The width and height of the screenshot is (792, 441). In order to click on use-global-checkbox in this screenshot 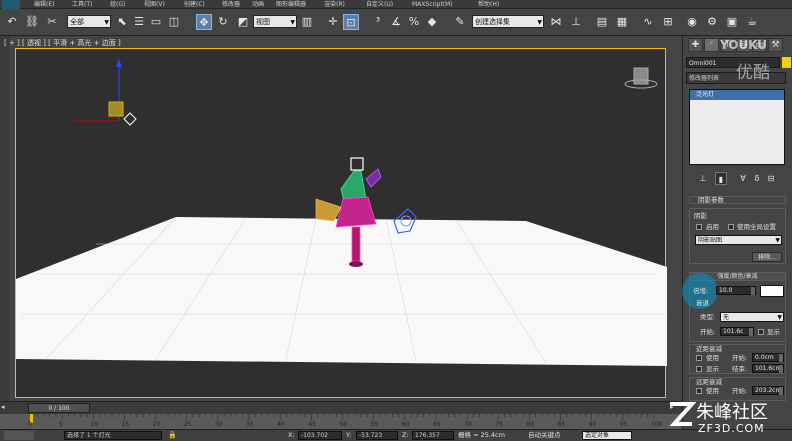, I will do `click(731, 227)`.